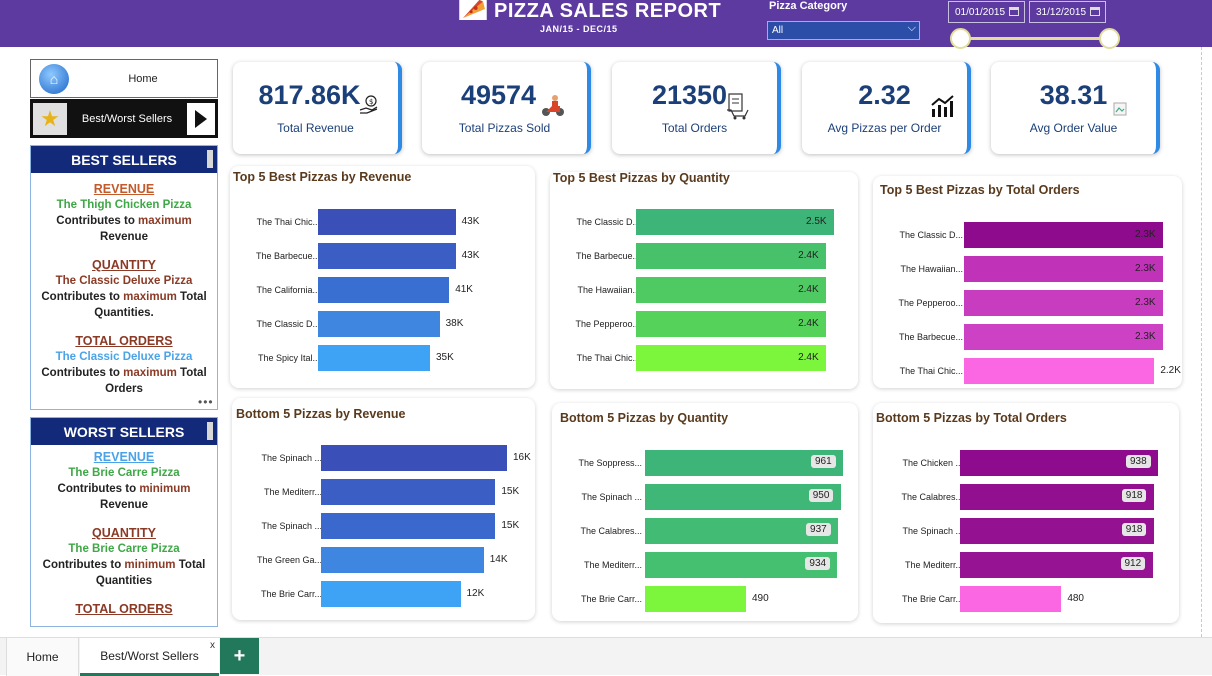 This screenshot has height=676, width=1212. I want to click on bar-row: The Spicy Ital... 35K, so click(382, 358).